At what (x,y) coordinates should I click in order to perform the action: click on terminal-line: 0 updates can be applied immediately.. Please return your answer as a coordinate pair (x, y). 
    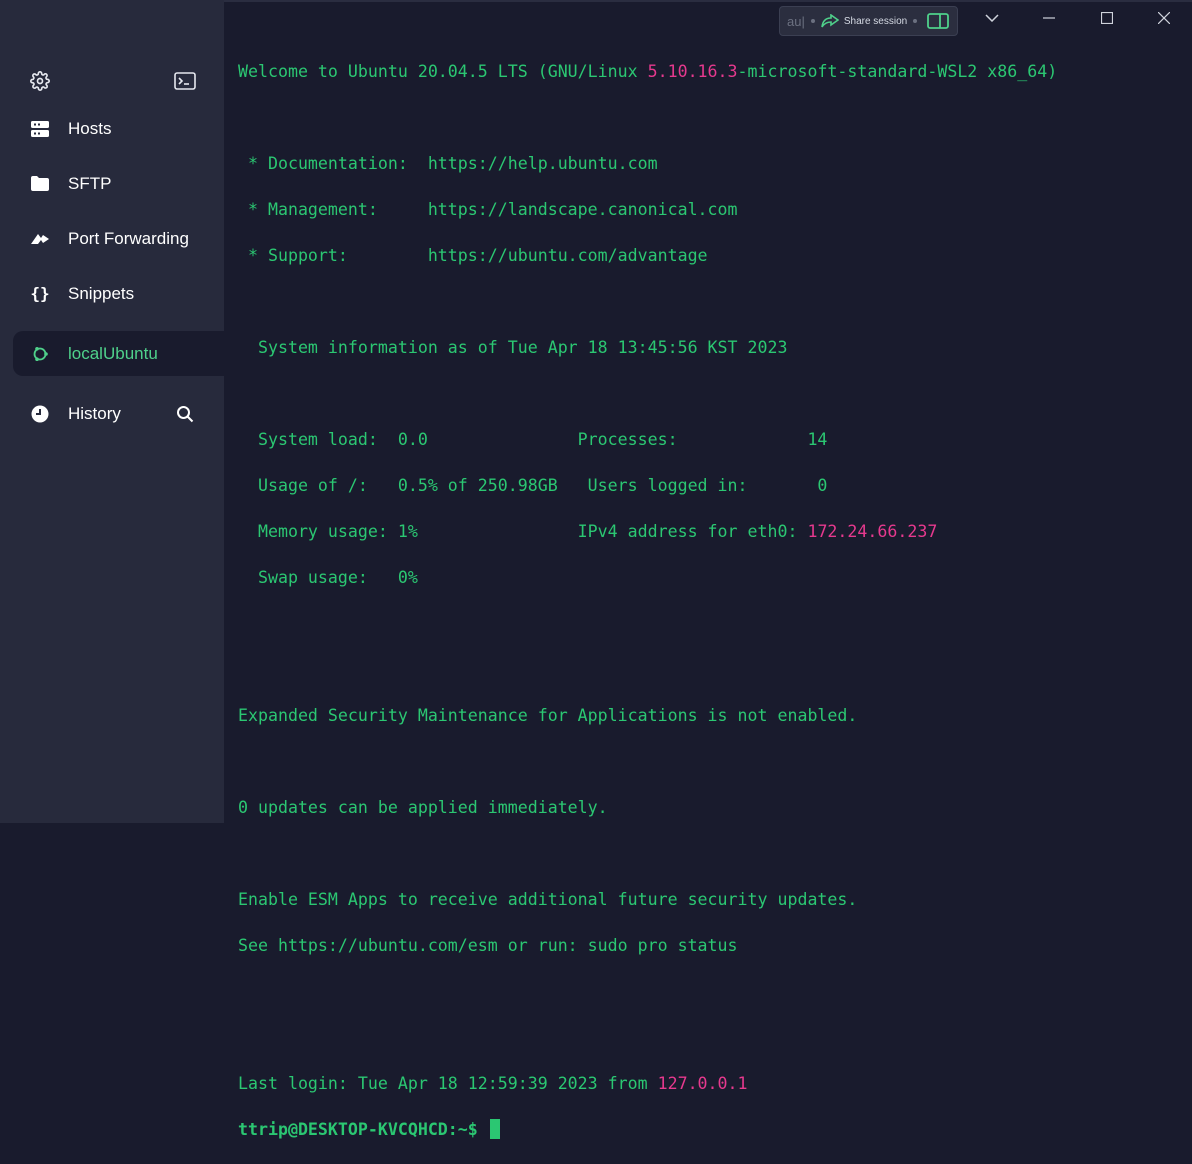
    Looking at the image, I should click on (423, 807).